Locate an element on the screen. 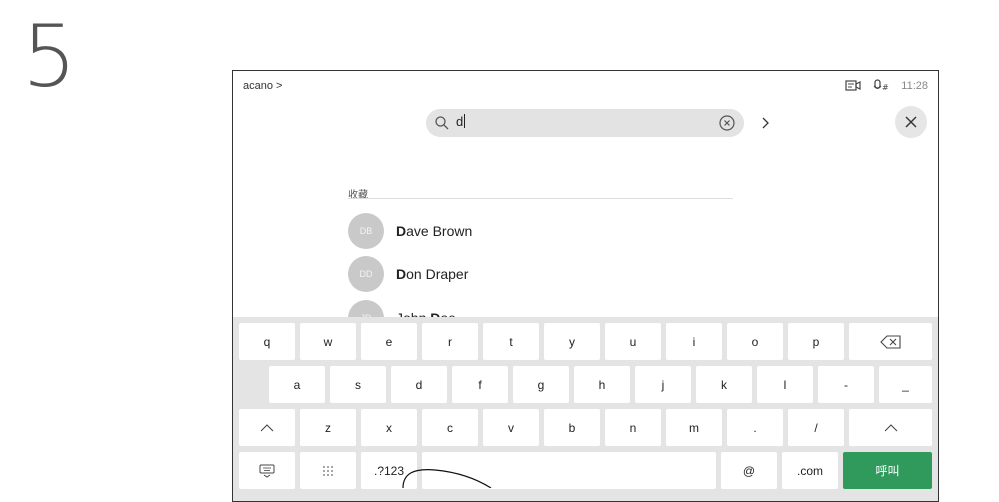 The image size is (999, 502). microphone-muted-icon: # is located at coordinates (881, 85).